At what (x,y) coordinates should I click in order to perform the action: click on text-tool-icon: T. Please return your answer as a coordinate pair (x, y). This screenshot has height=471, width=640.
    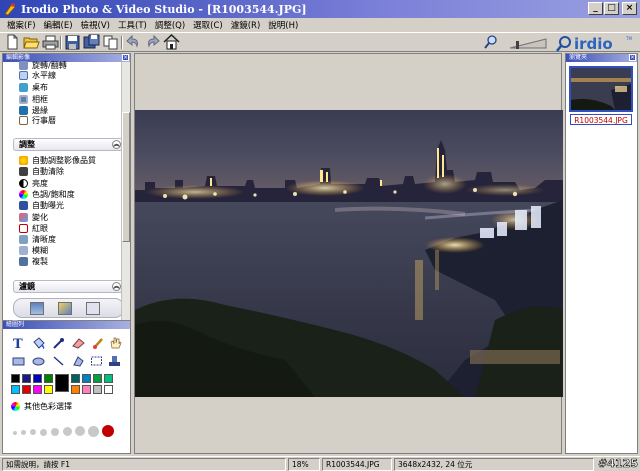
    Looking at the image, I should click on (18, 343).